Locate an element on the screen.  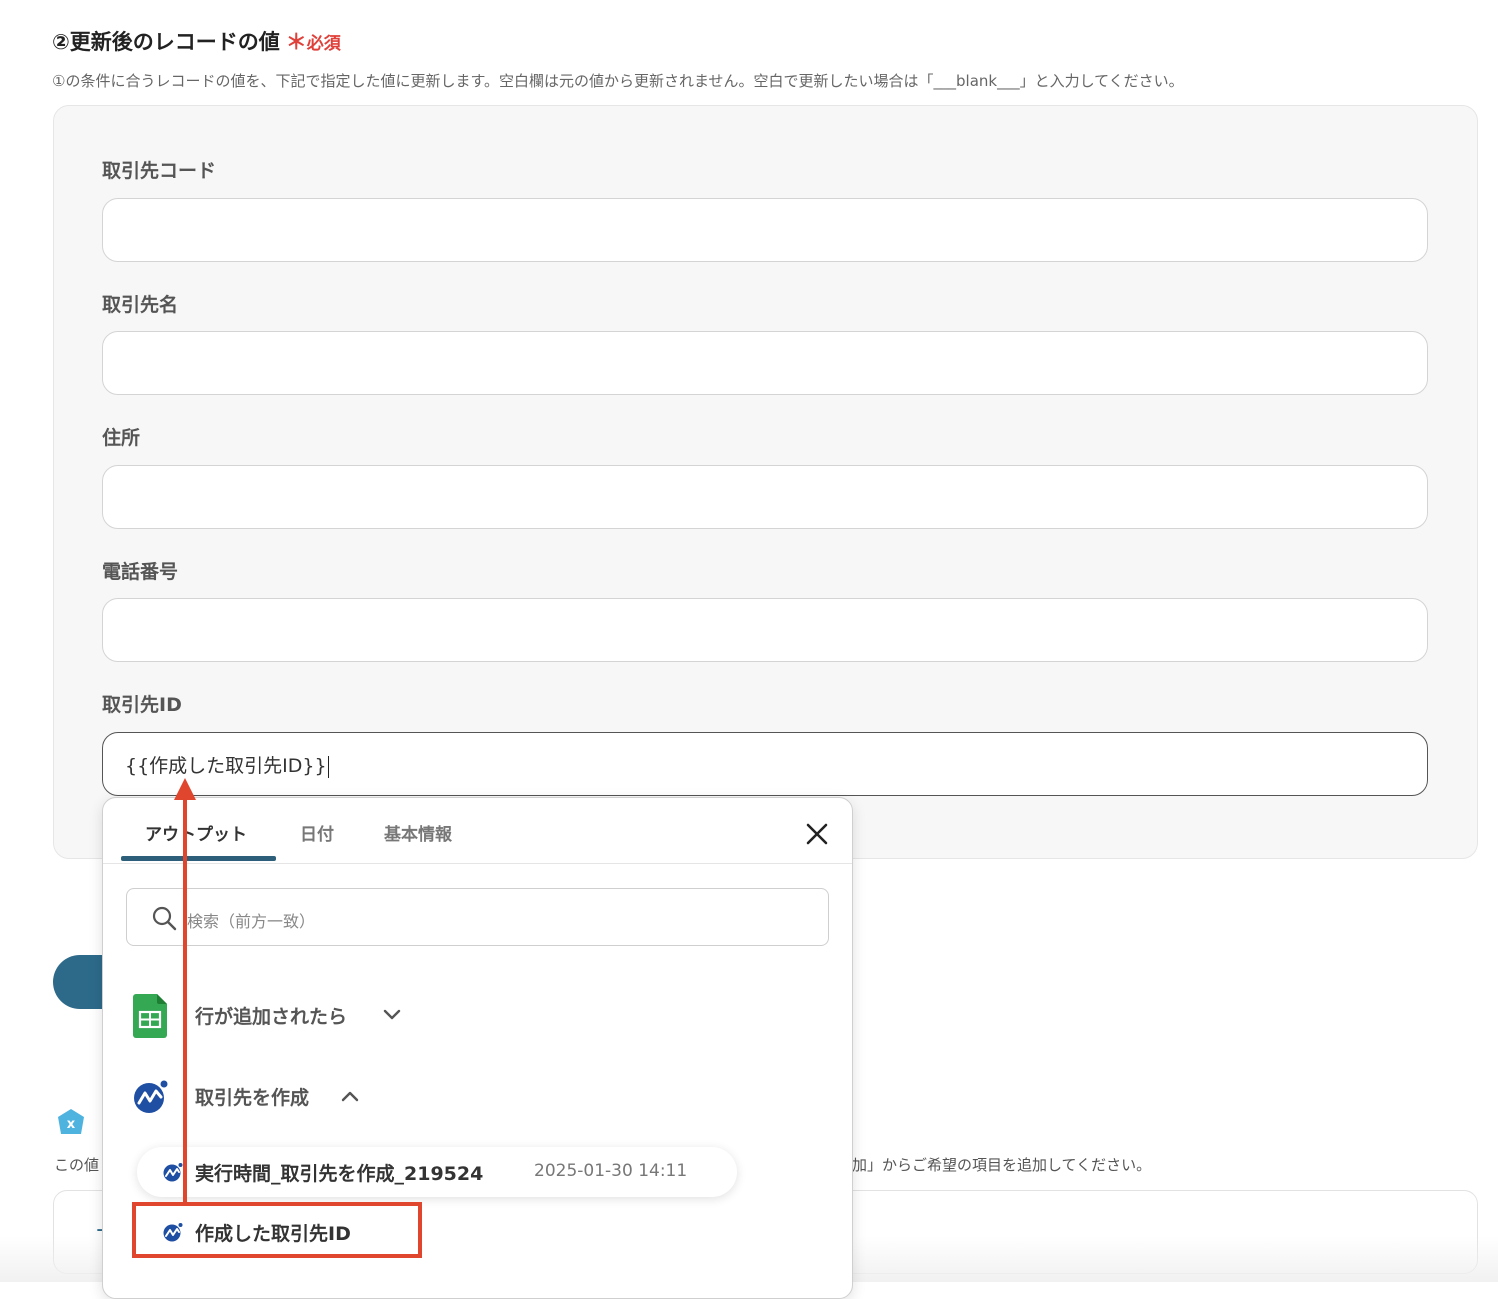
partner-id-text: {{作成した取引先ID}} is located at coordinates (226, 766).